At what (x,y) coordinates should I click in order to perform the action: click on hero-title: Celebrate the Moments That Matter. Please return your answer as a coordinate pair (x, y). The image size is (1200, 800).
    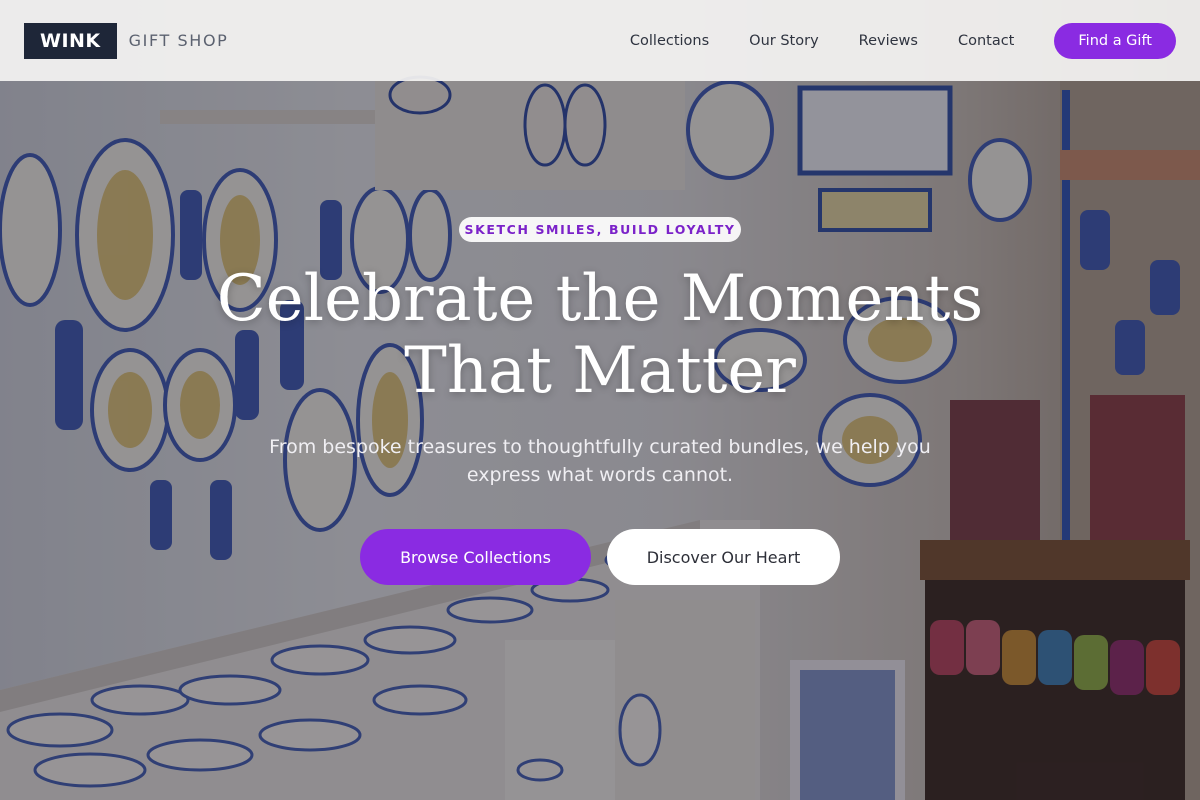
    Looking at the image, I should click on (600, 335).